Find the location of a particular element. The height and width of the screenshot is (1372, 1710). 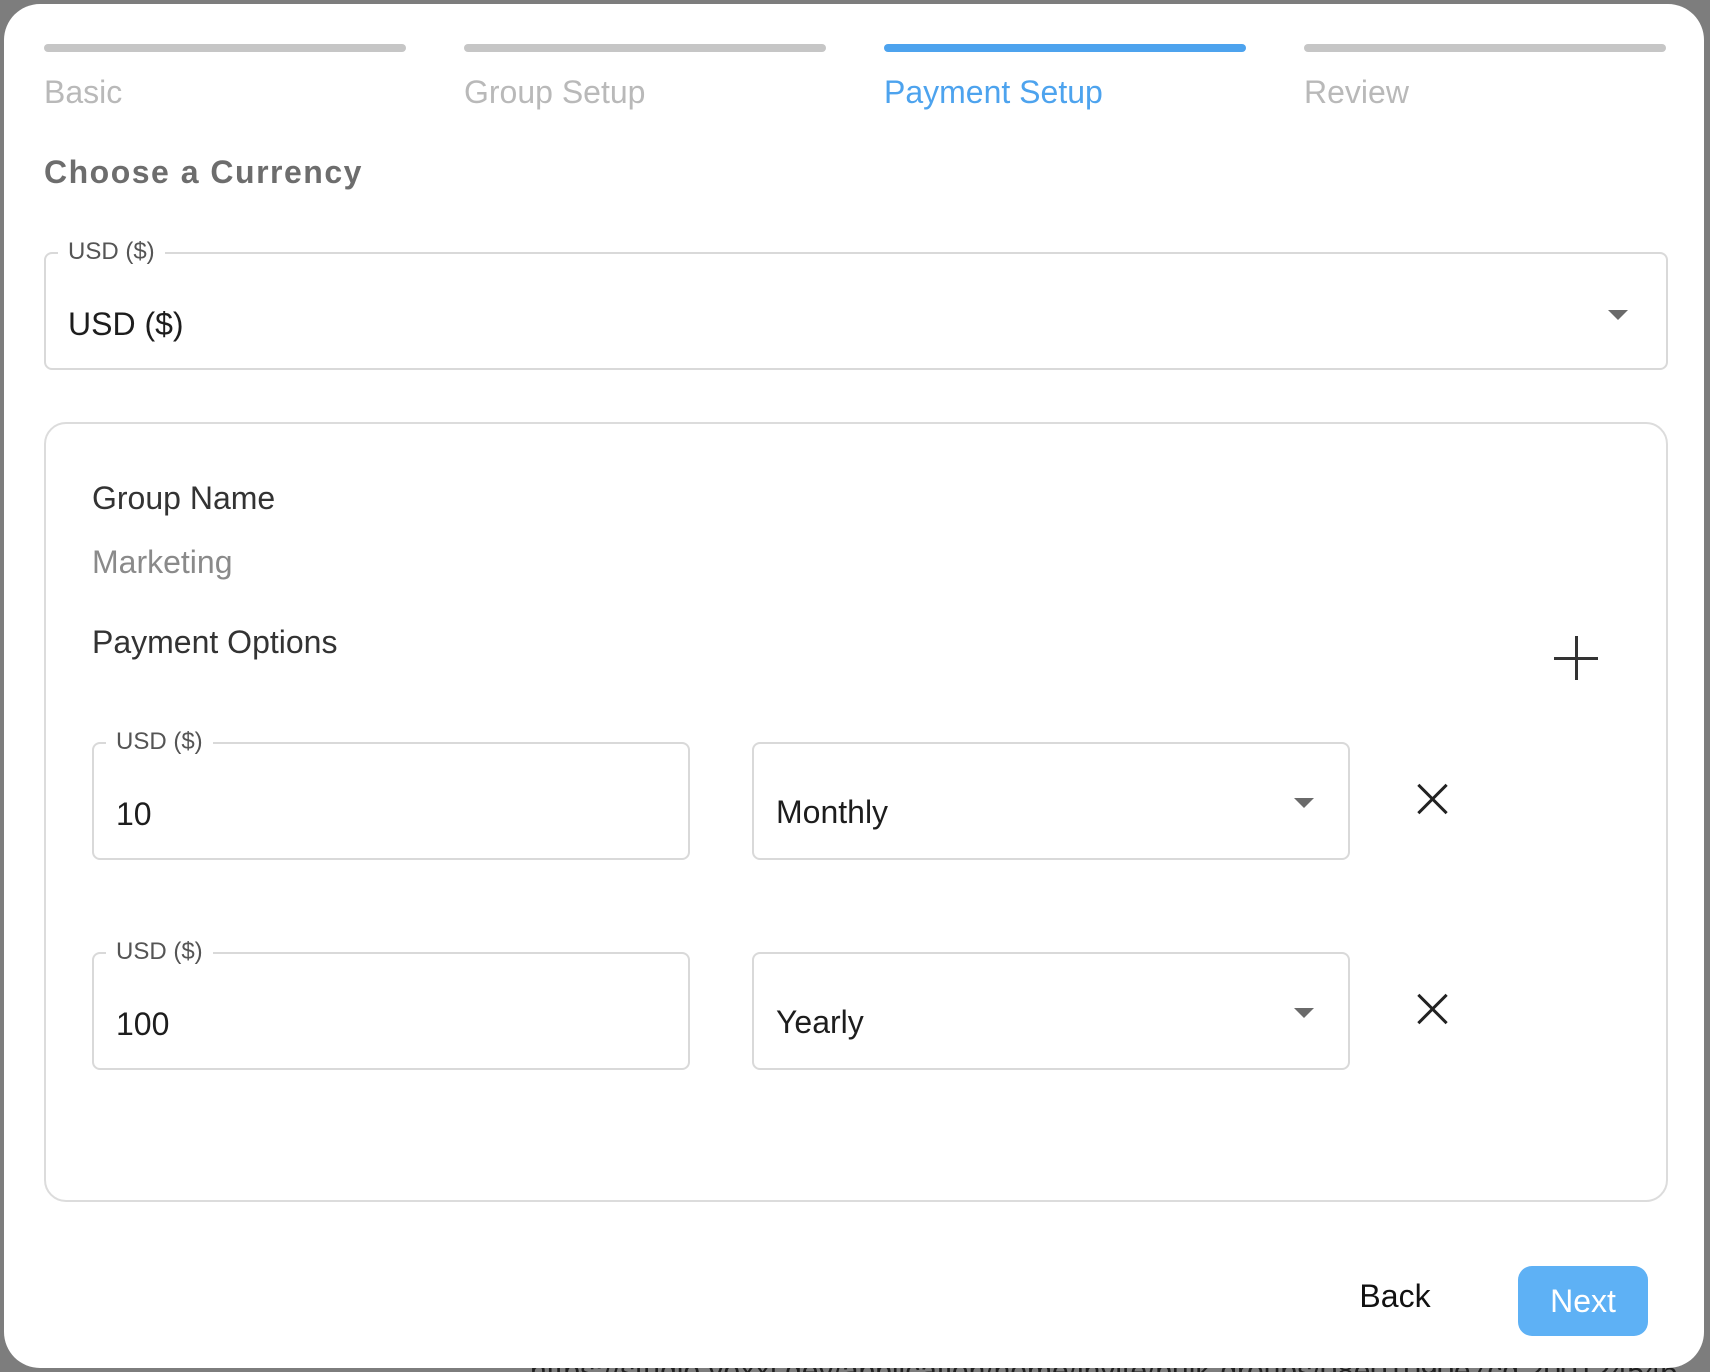

payment-amount-input: USD ($) 10 is located at coordinates (391, 792).